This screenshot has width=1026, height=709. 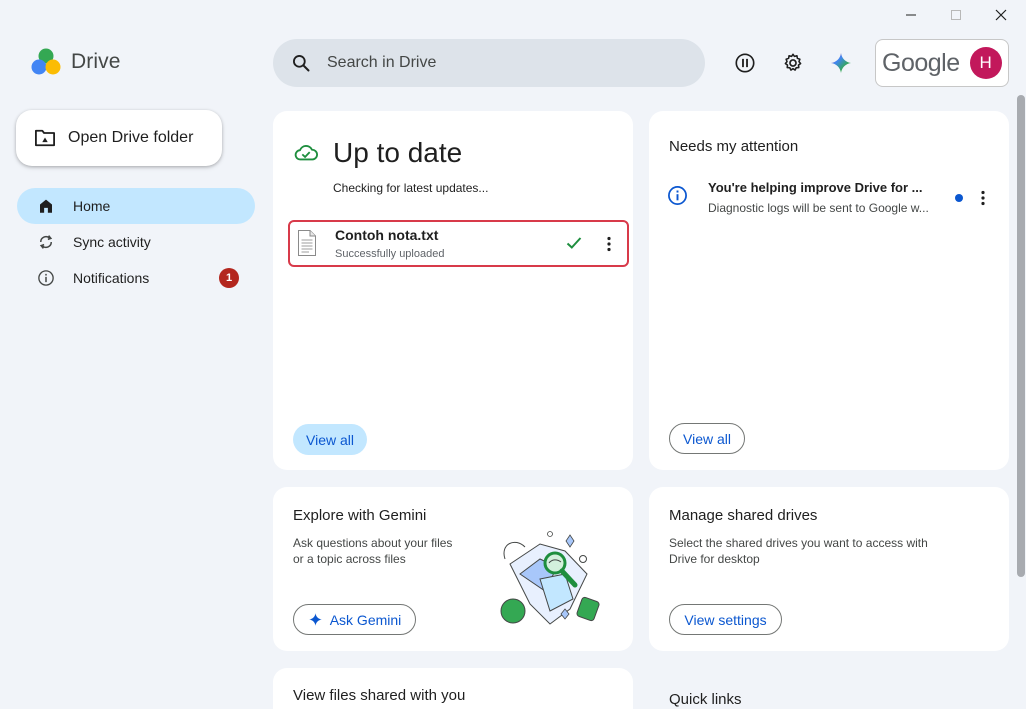 I want to click on drive-logo: Drive, so click(x=75, y=62).